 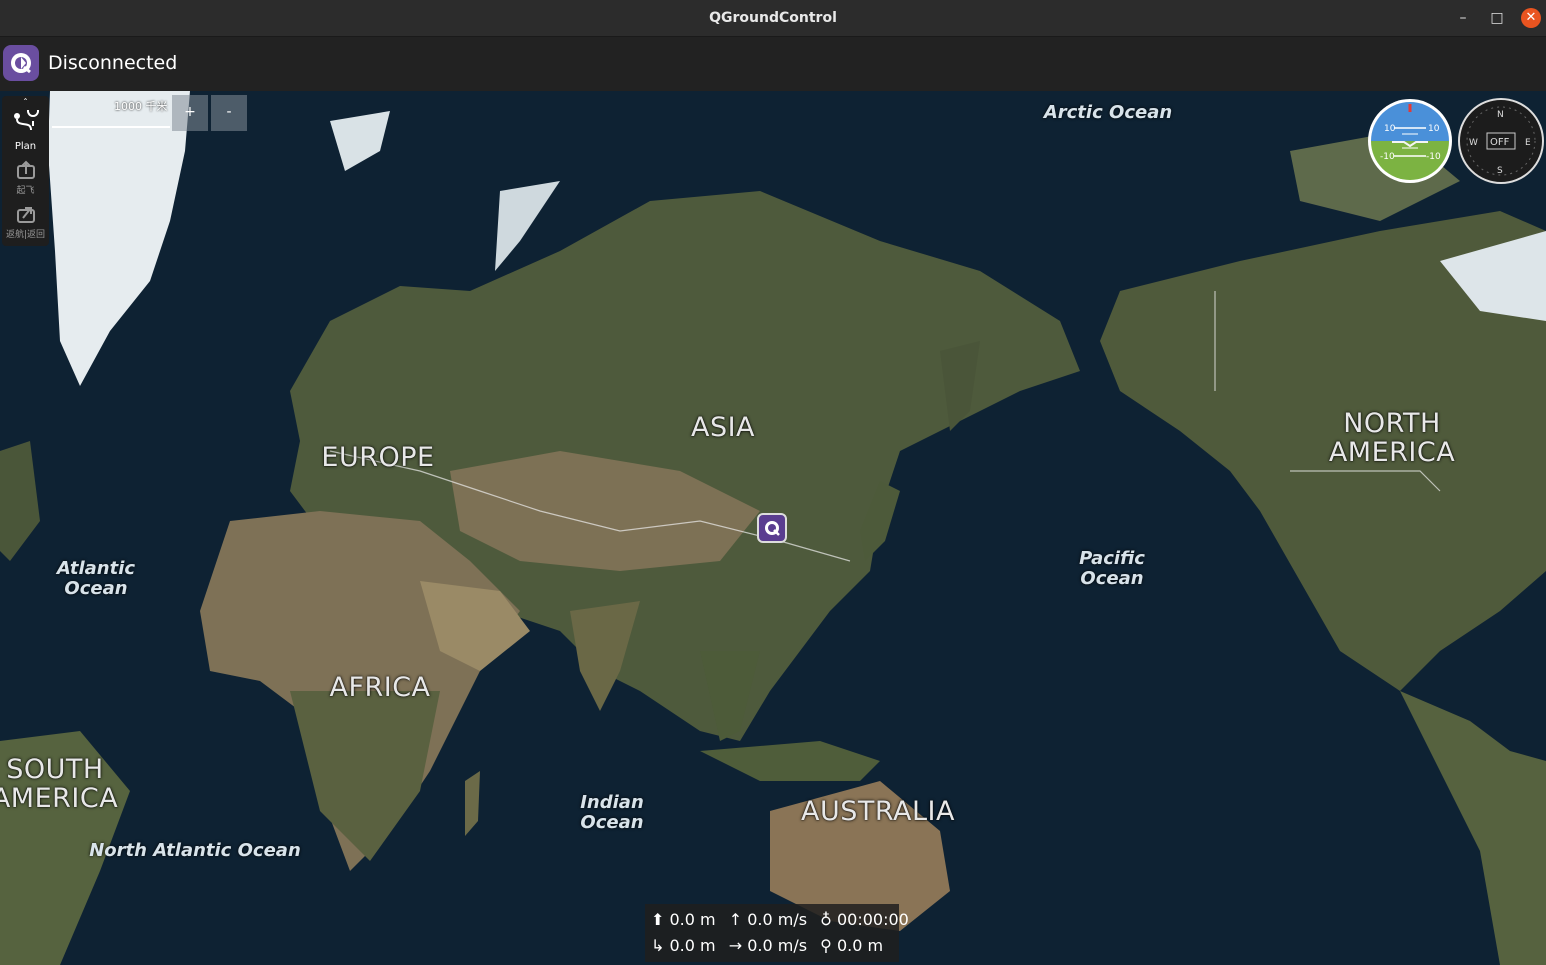 I want to click on window-titlebar: QGroundControl – □ ✕, so click(x=773, y=18).